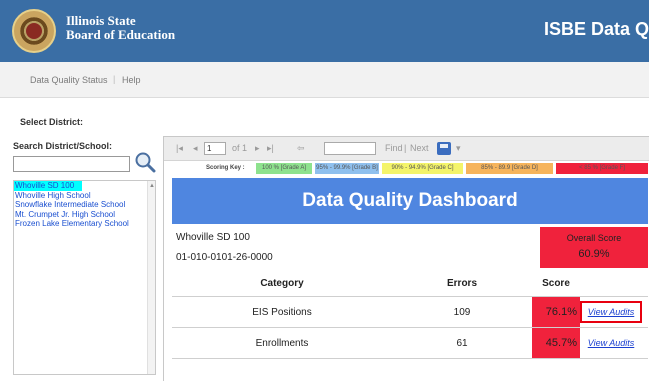 The image size is (649, 381). Describe the element at coordinates (151, 277) in the screenshot. I see `list-scrollbar: ▲` at that location.